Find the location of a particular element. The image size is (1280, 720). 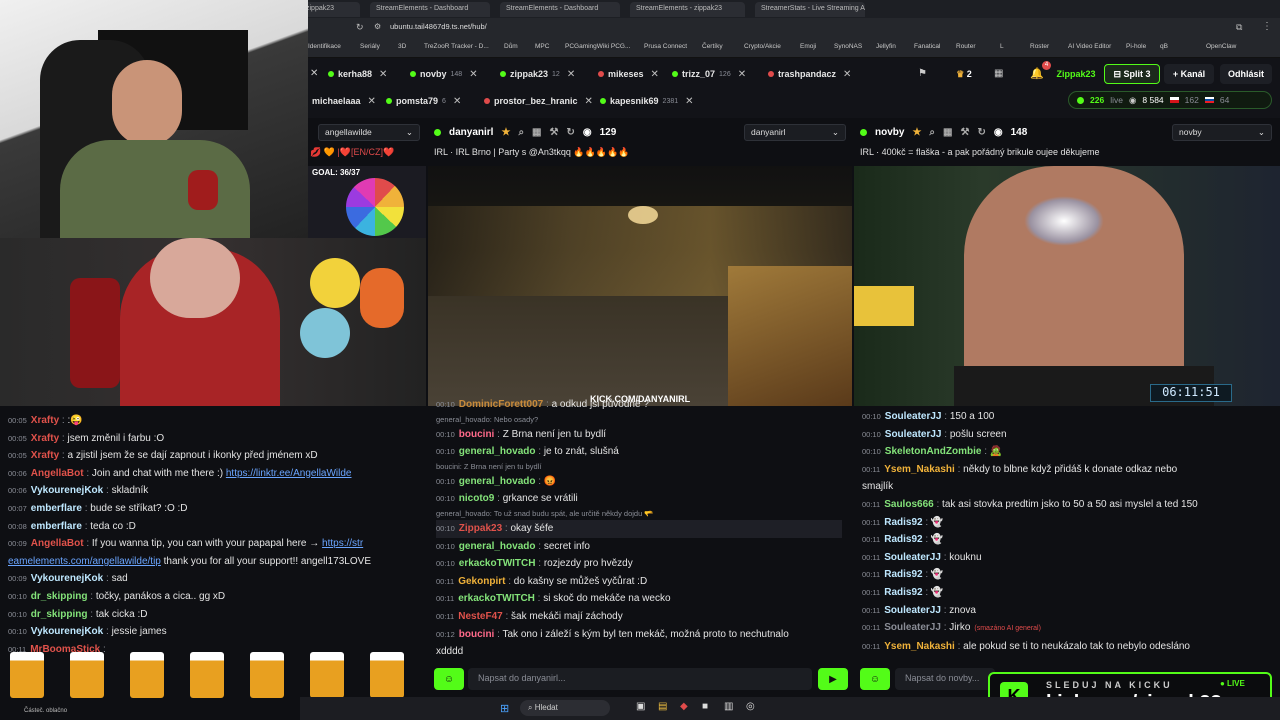

chat-username: Saulos666 is located at coordinates (908, 504).